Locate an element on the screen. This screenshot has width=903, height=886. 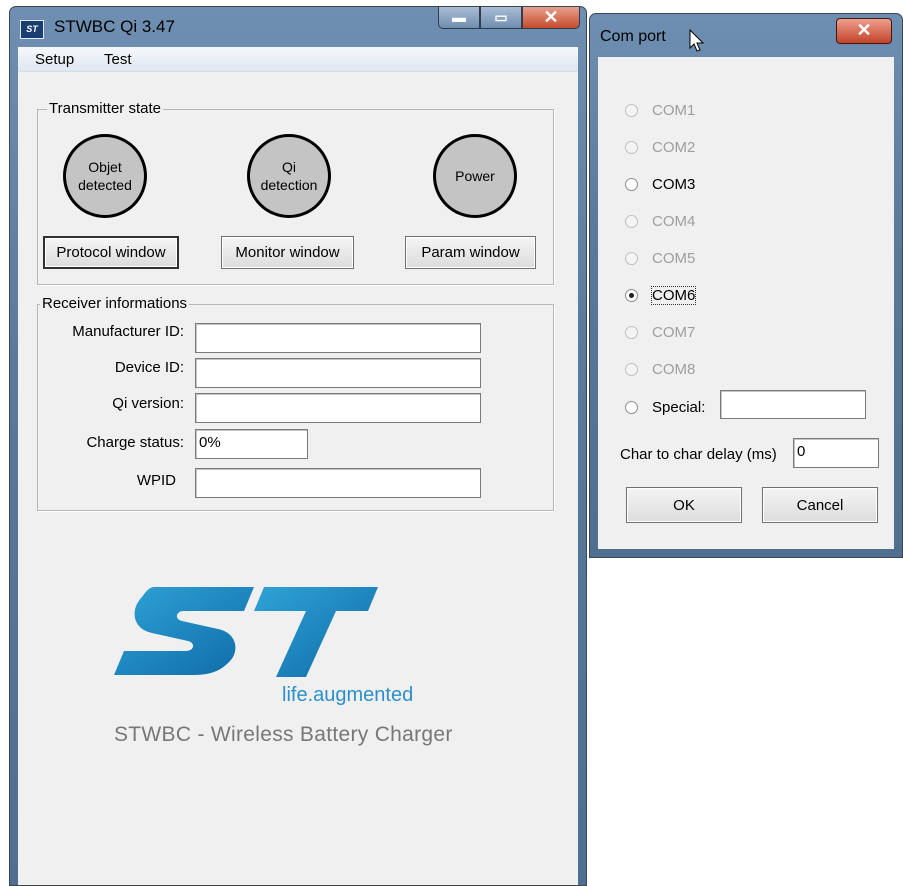
manufacturer-id-field is located at coordinates (338, 338).